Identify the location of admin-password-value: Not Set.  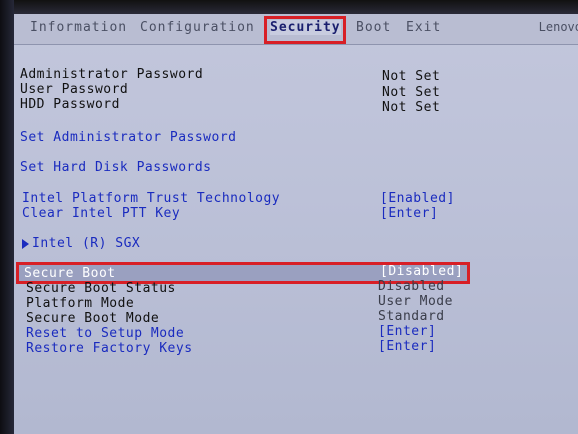
(411, 76).